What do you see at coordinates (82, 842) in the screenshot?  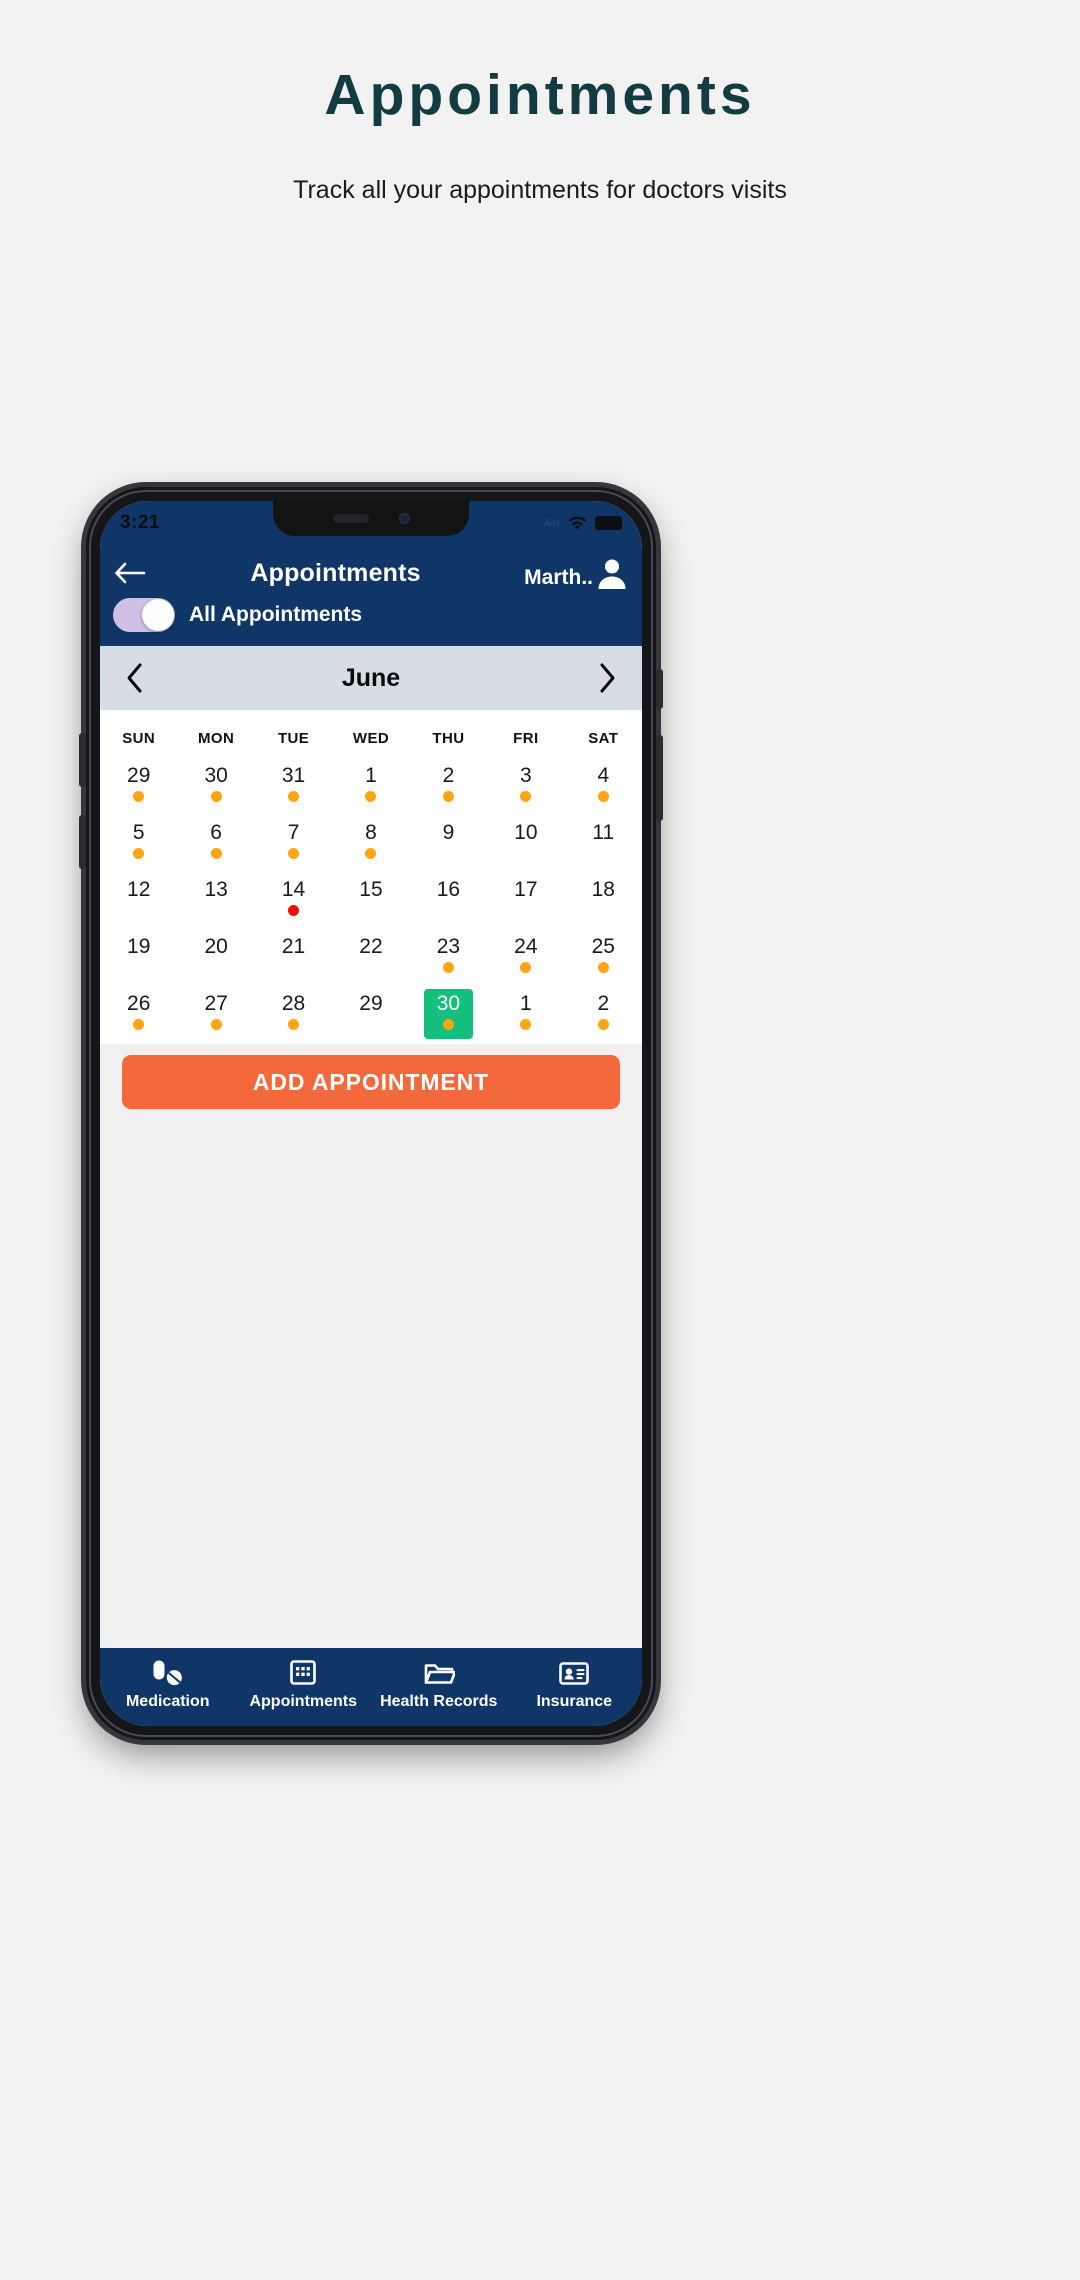 I see `phone-volume-down-button` at bounding box center [82, 842].